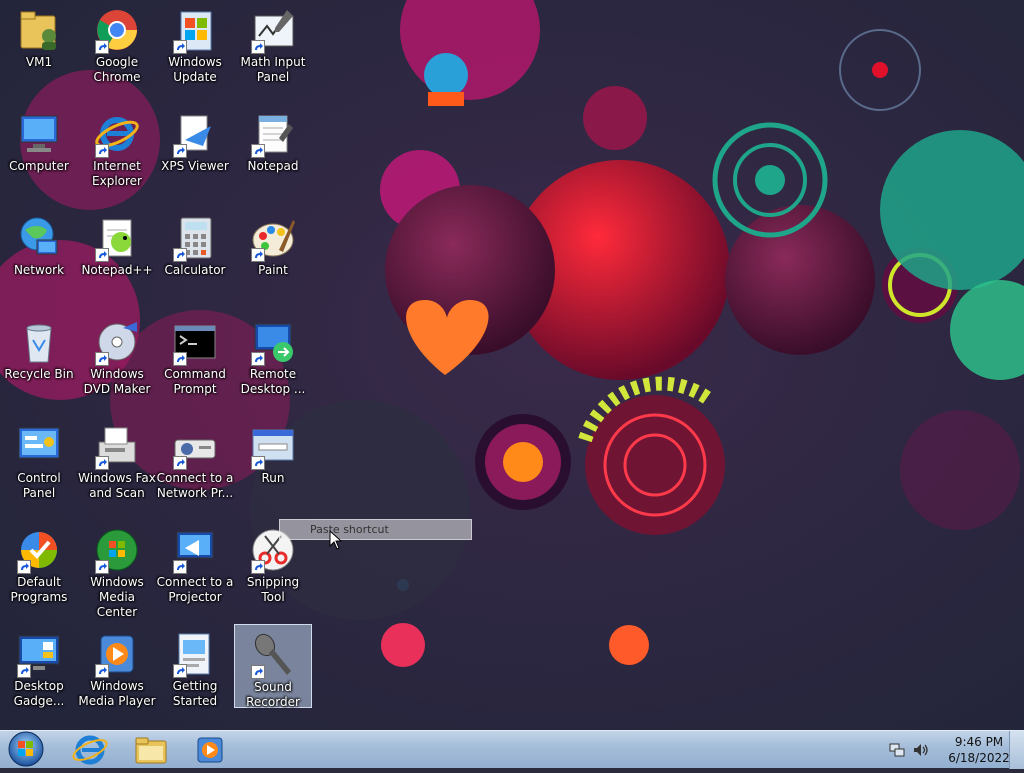 The image size is (1024, 773). Describe the element at coordinates (273, 30) in the screenshot. I see `math-input-icon` at that location.